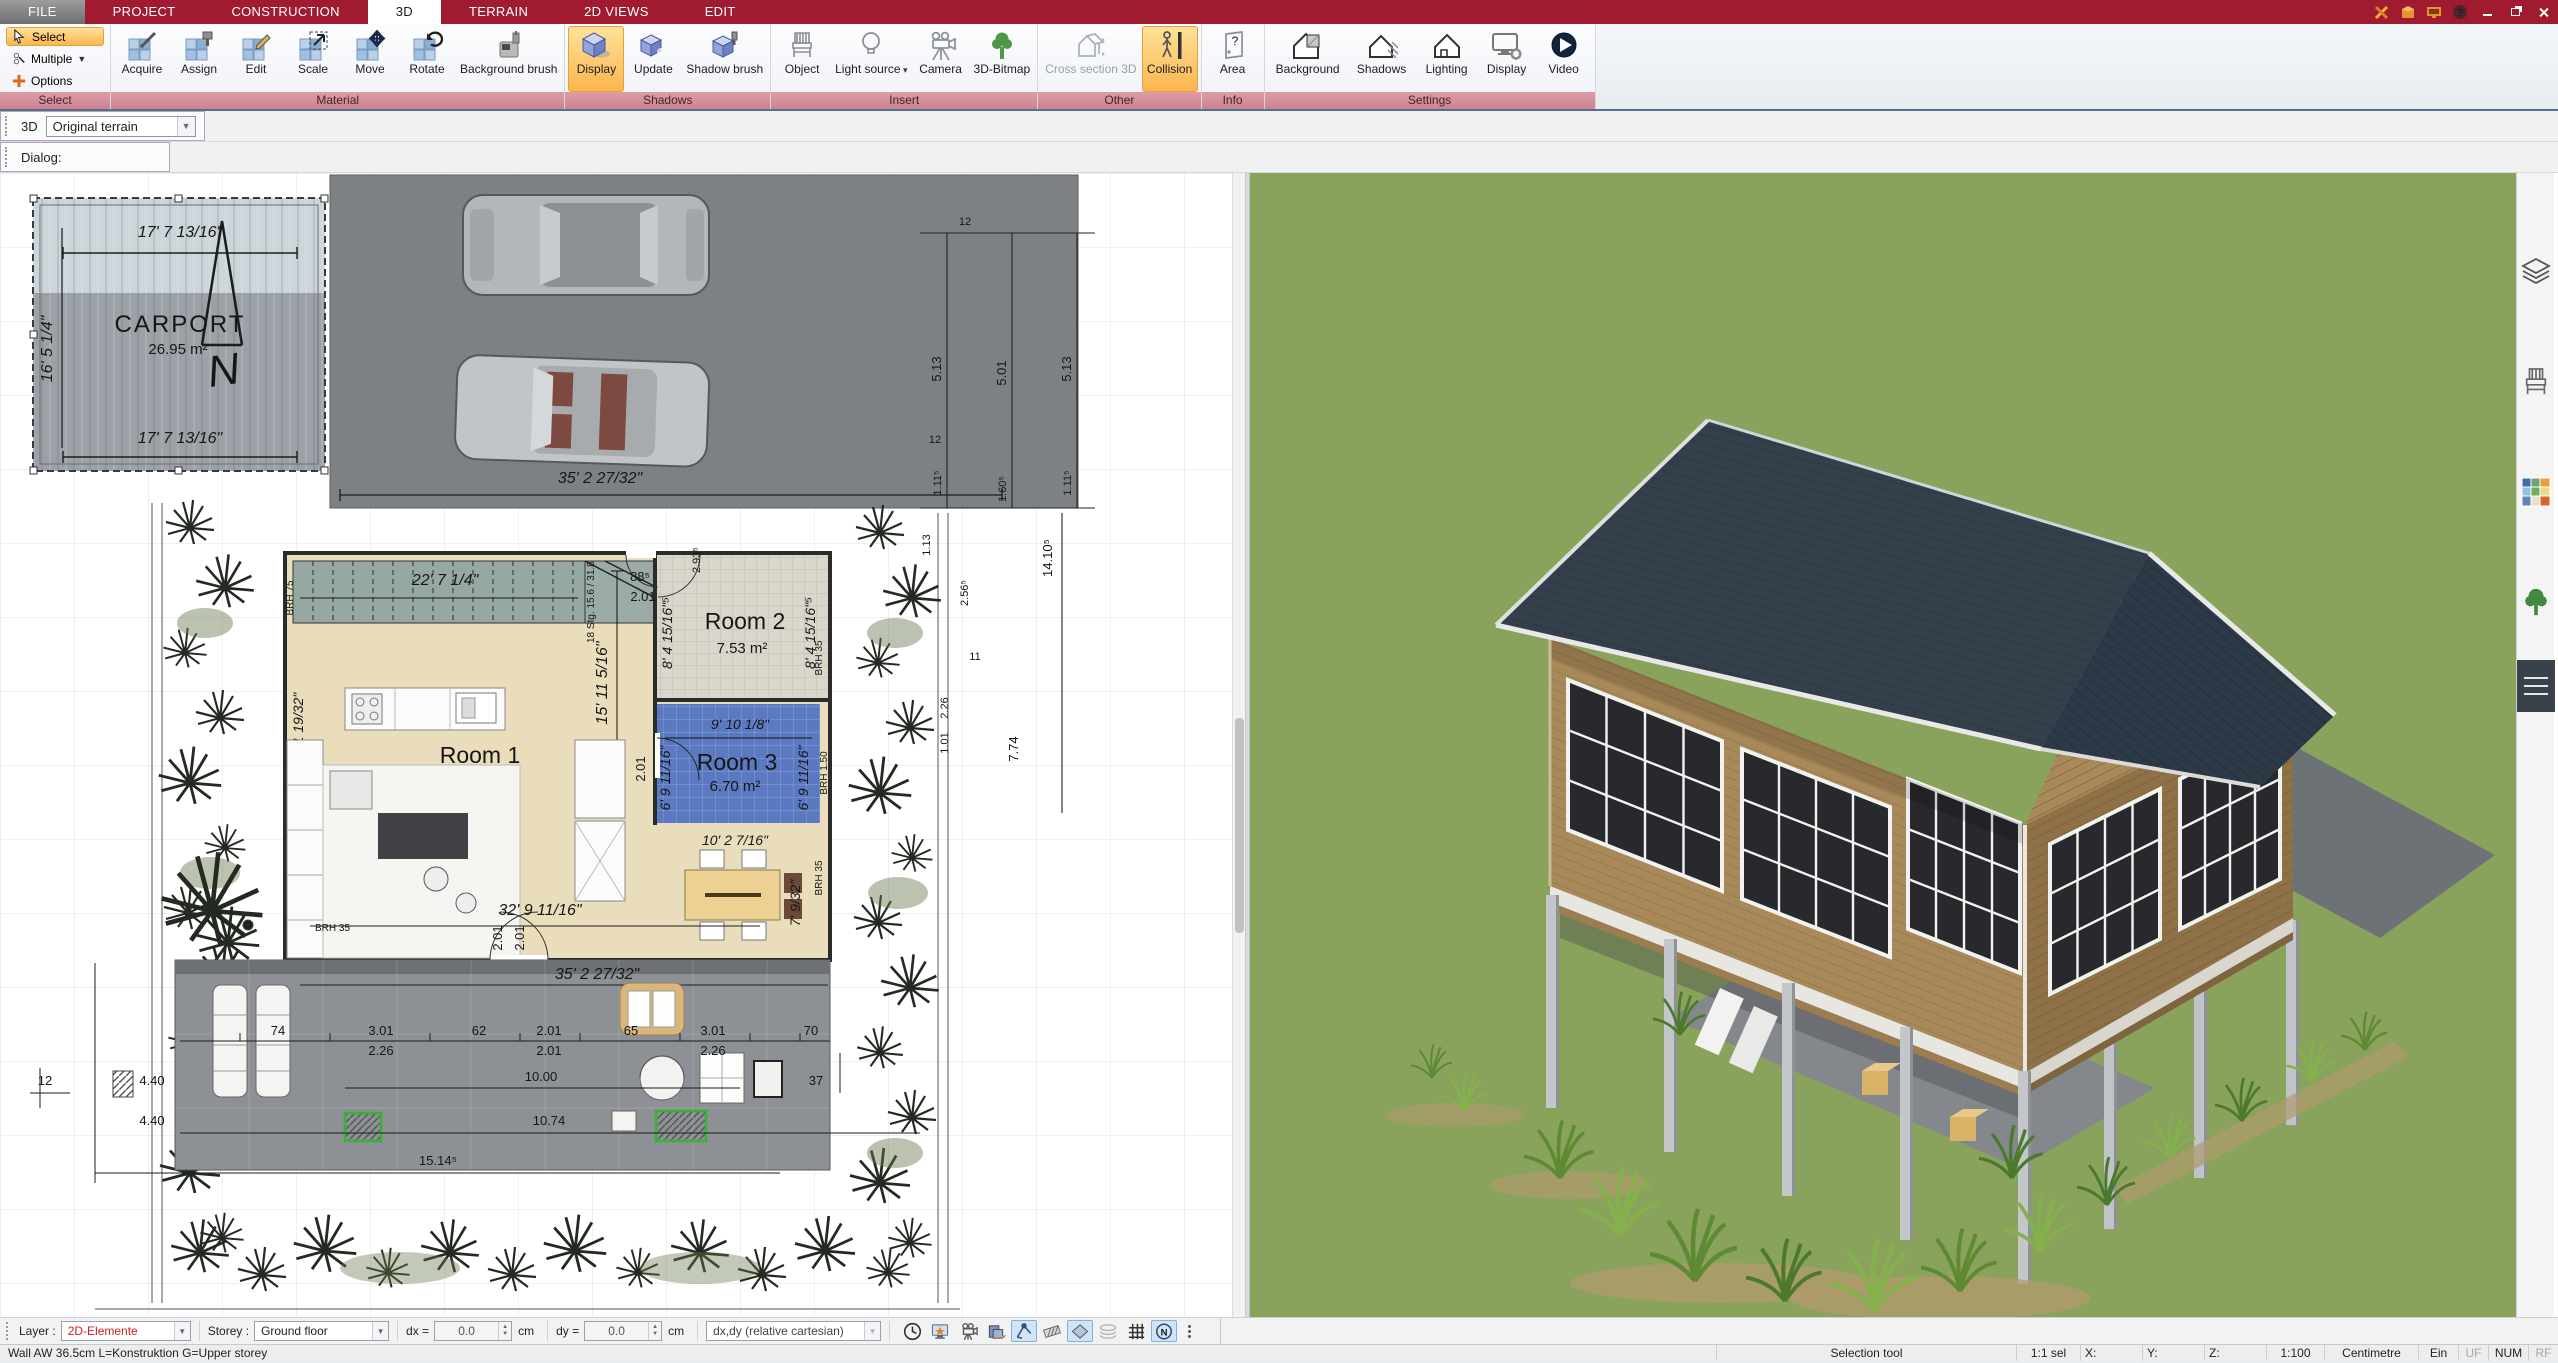 The height and width of the screenshot is (1363, 2558). Describe the element at coordinates (322, 1331) in the screenshot. I see `storey-select: Ground floor ▼` at that location.